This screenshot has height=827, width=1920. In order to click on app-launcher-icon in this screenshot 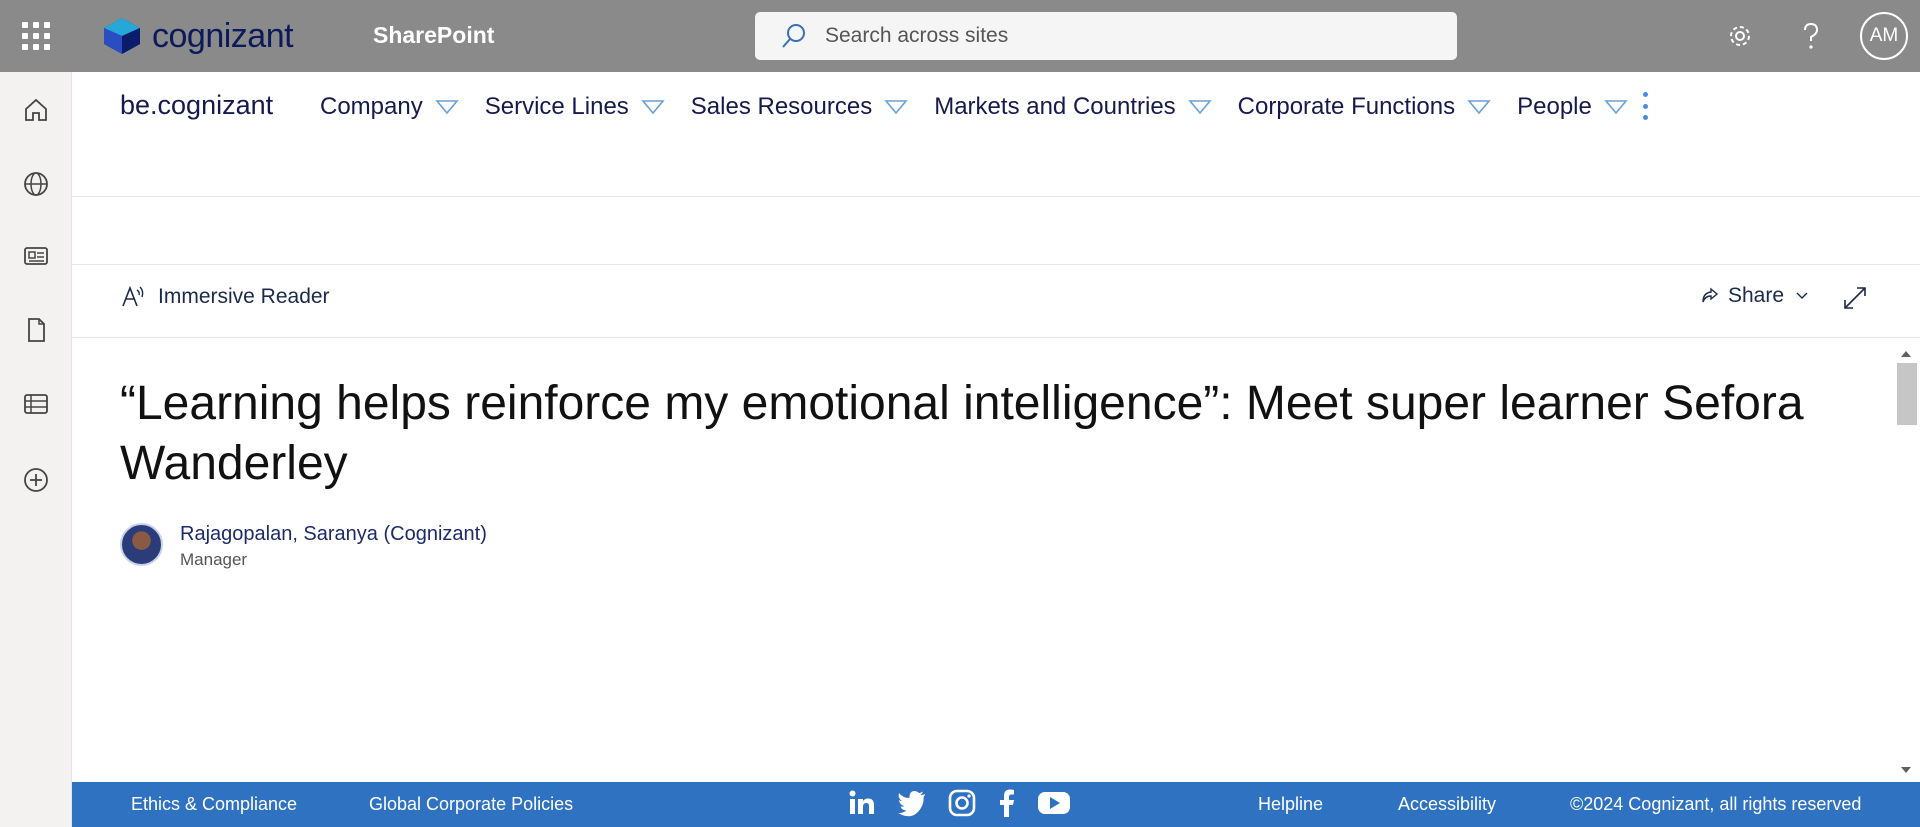, I will do `click(36, 36)`.